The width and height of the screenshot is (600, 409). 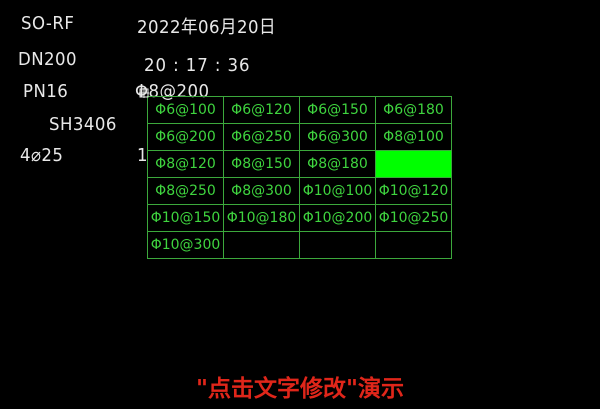 I want to click on picker-cell: Φ10@250, so click(x=413, y=218).